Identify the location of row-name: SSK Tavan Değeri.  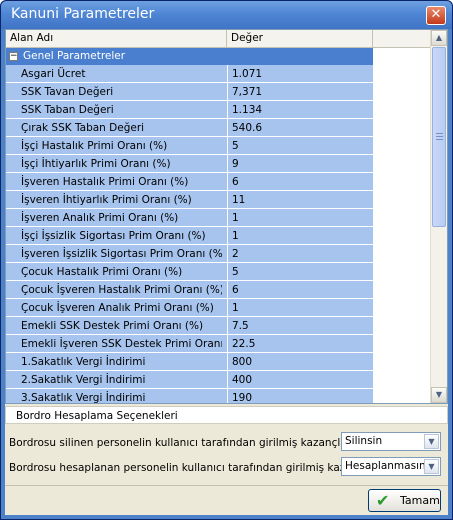
(67, 92).